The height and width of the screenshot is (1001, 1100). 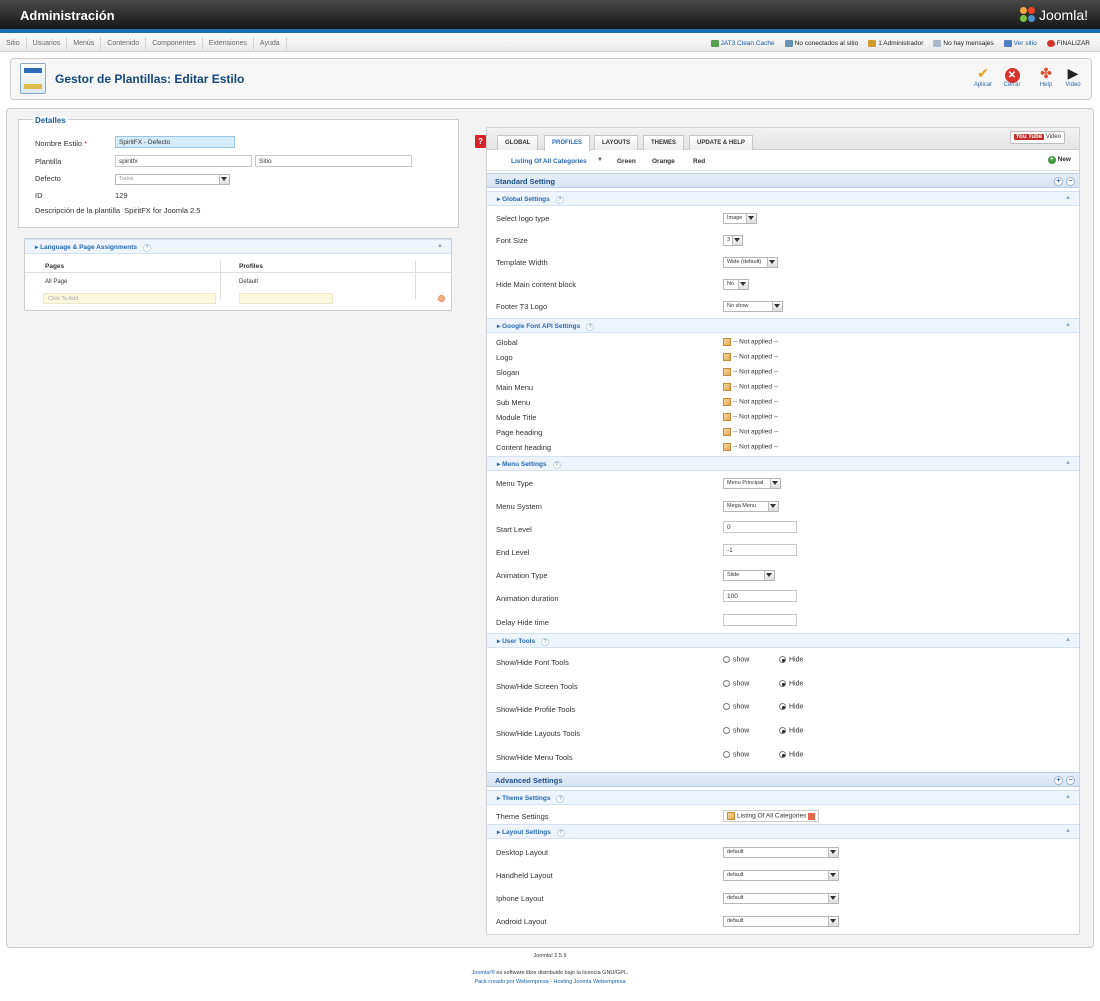 What do you see at coordinates (963, 43) in the screenshot?
I see `messages-link: No hay mensajes` at bounding box center [963, 43].